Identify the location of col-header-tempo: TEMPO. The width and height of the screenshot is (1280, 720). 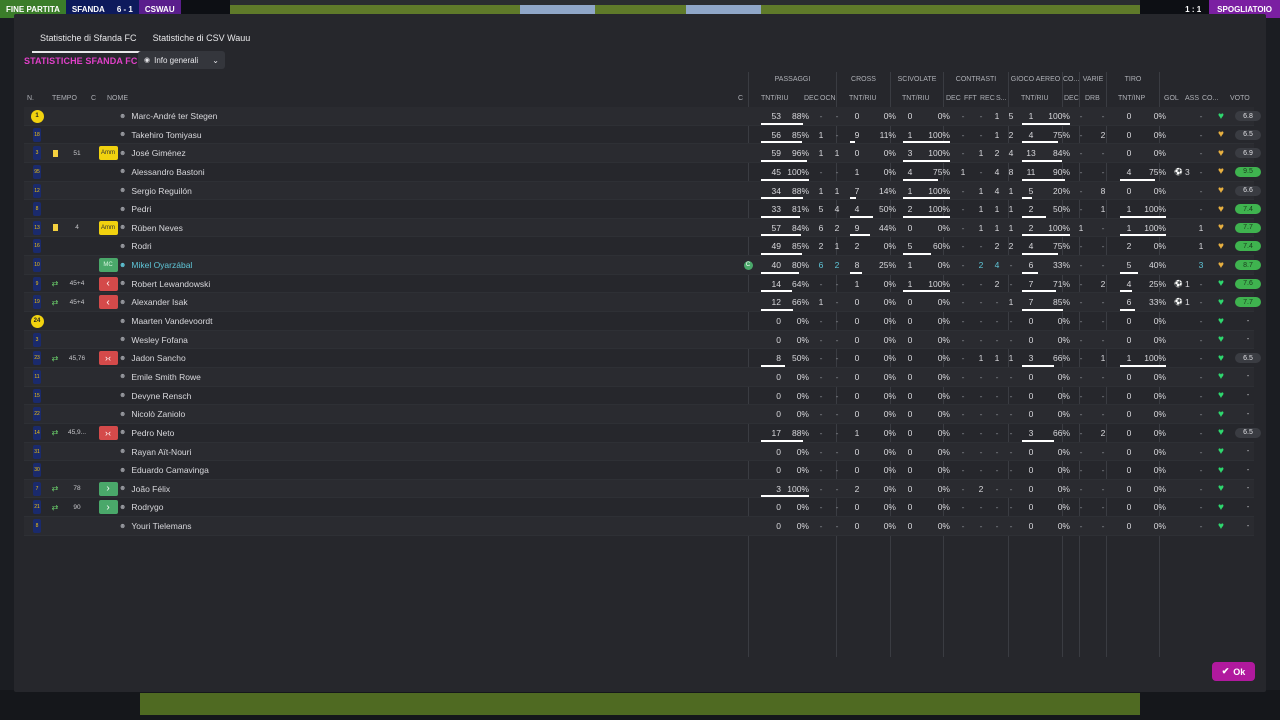
(64, 98).